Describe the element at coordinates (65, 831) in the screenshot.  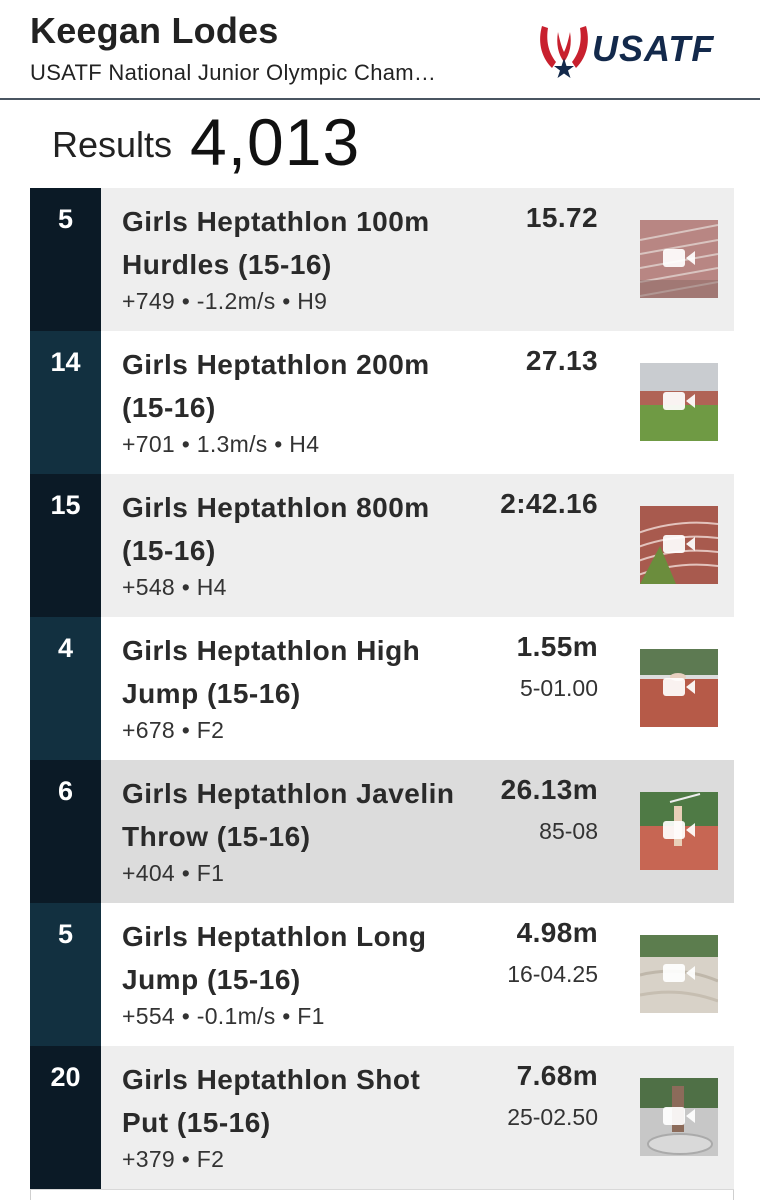
I see `place-cell: 6` at that location.